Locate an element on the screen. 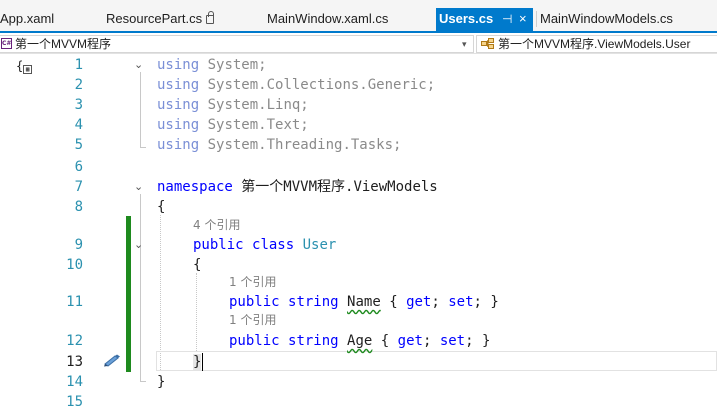 This screenshot has height=409, width=717. tab-app-xaml: App.xaml is located at coordinates (31, 20).